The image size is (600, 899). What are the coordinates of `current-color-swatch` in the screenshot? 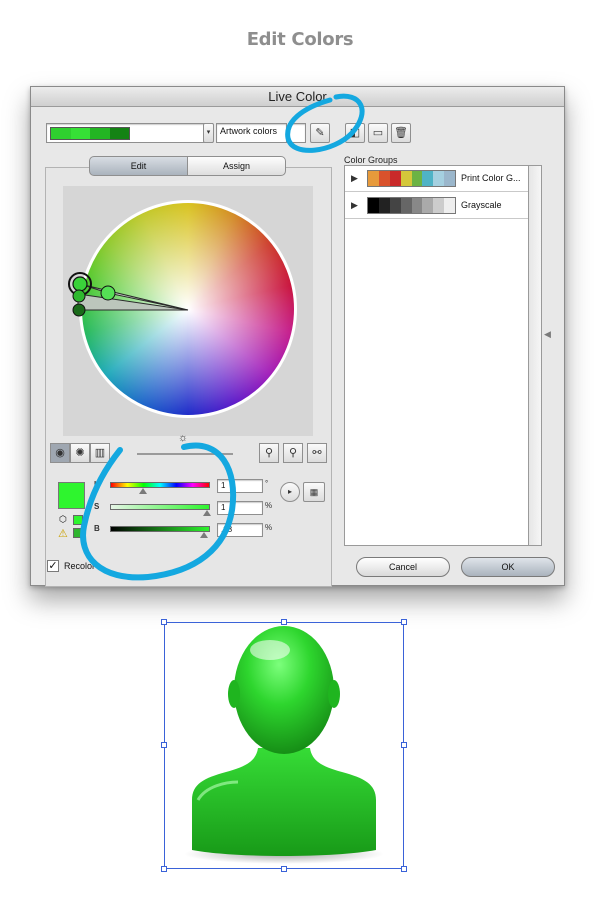 It's located at (71, 495).